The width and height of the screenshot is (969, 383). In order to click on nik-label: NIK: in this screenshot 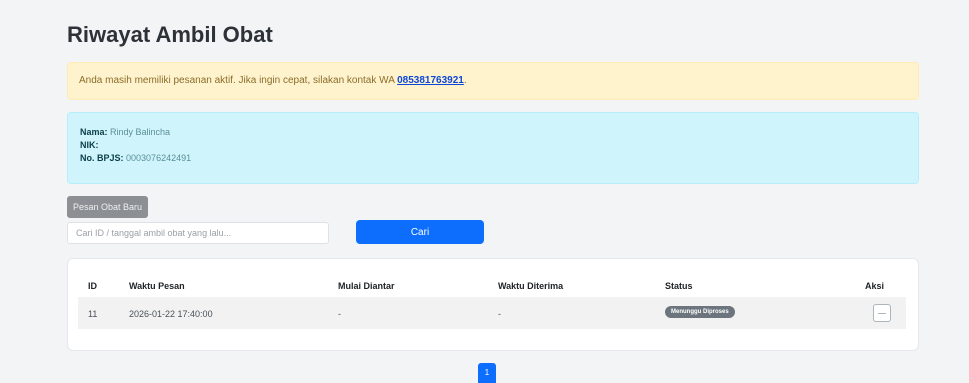, I will do `click(89, 145)`.